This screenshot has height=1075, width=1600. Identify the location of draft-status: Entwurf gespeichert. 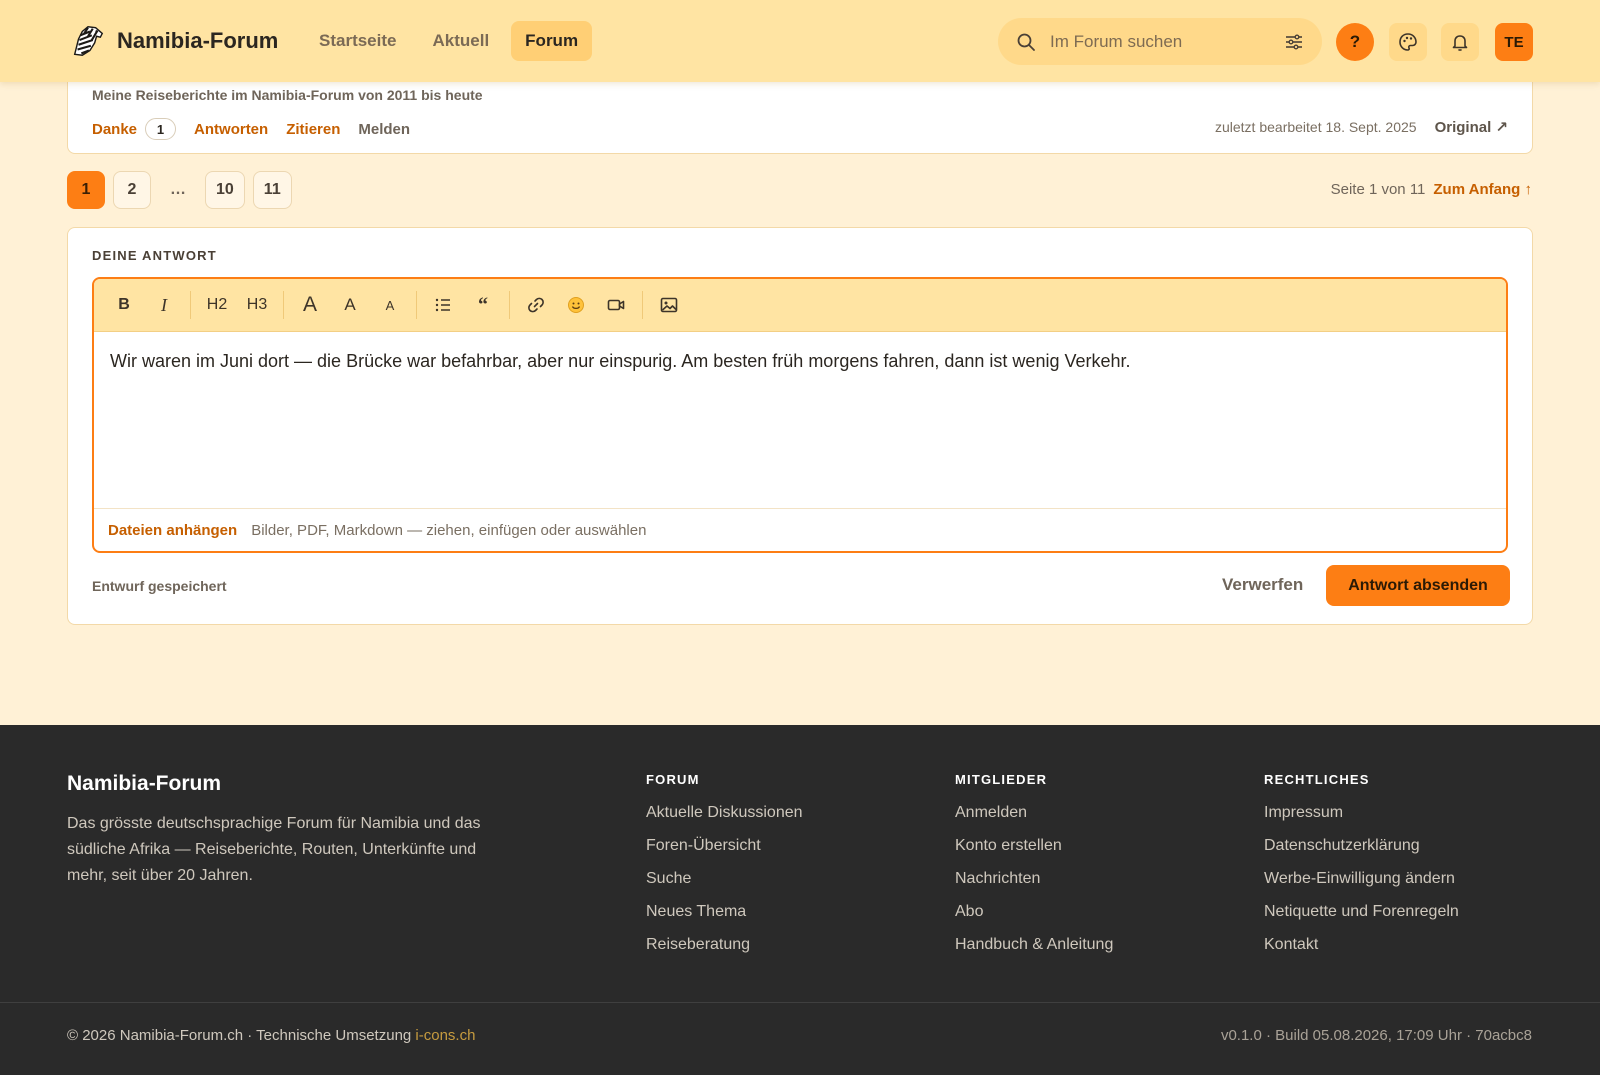
(159, 586).